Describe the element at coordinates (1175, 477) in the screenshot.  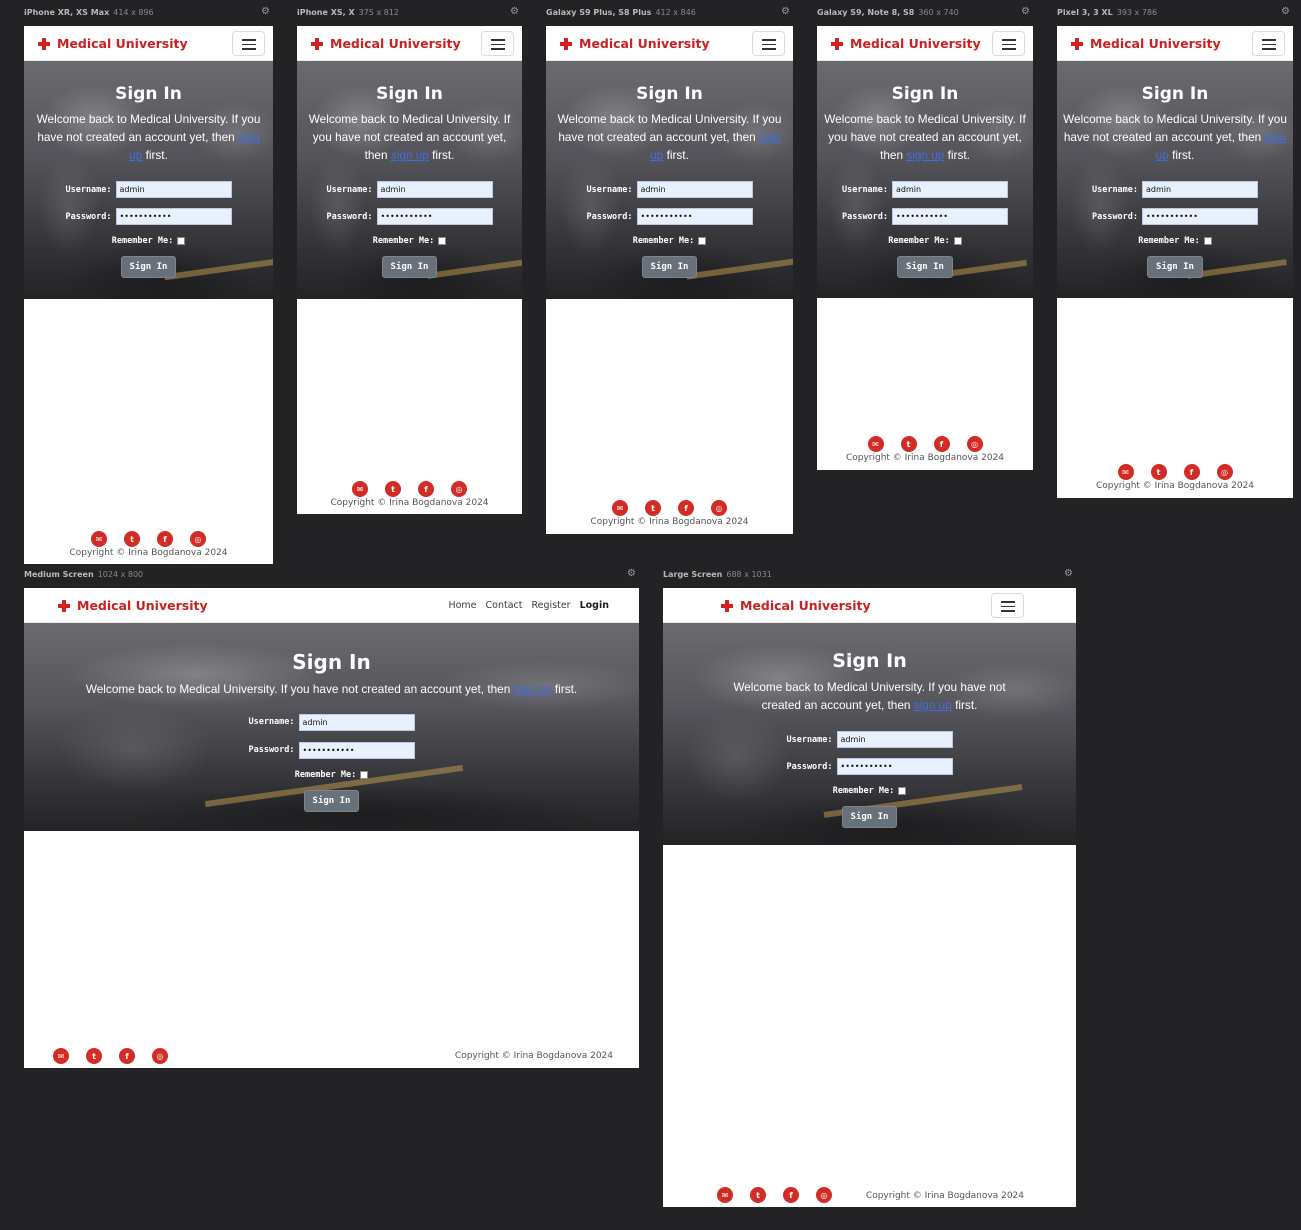
I see `footer: ✉ t f ◎ Copyright © Irina Bogdanova 2024` at that location.